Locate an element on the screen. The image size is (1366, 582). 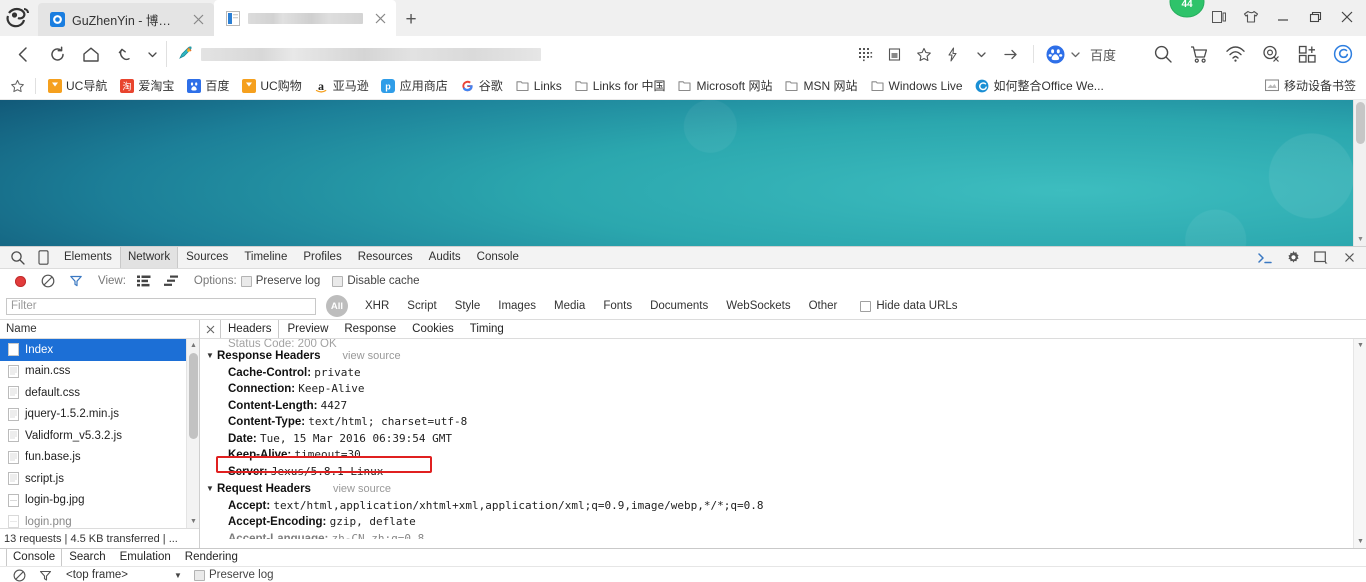
clear-console-icon is located at coordinates (19, 574).